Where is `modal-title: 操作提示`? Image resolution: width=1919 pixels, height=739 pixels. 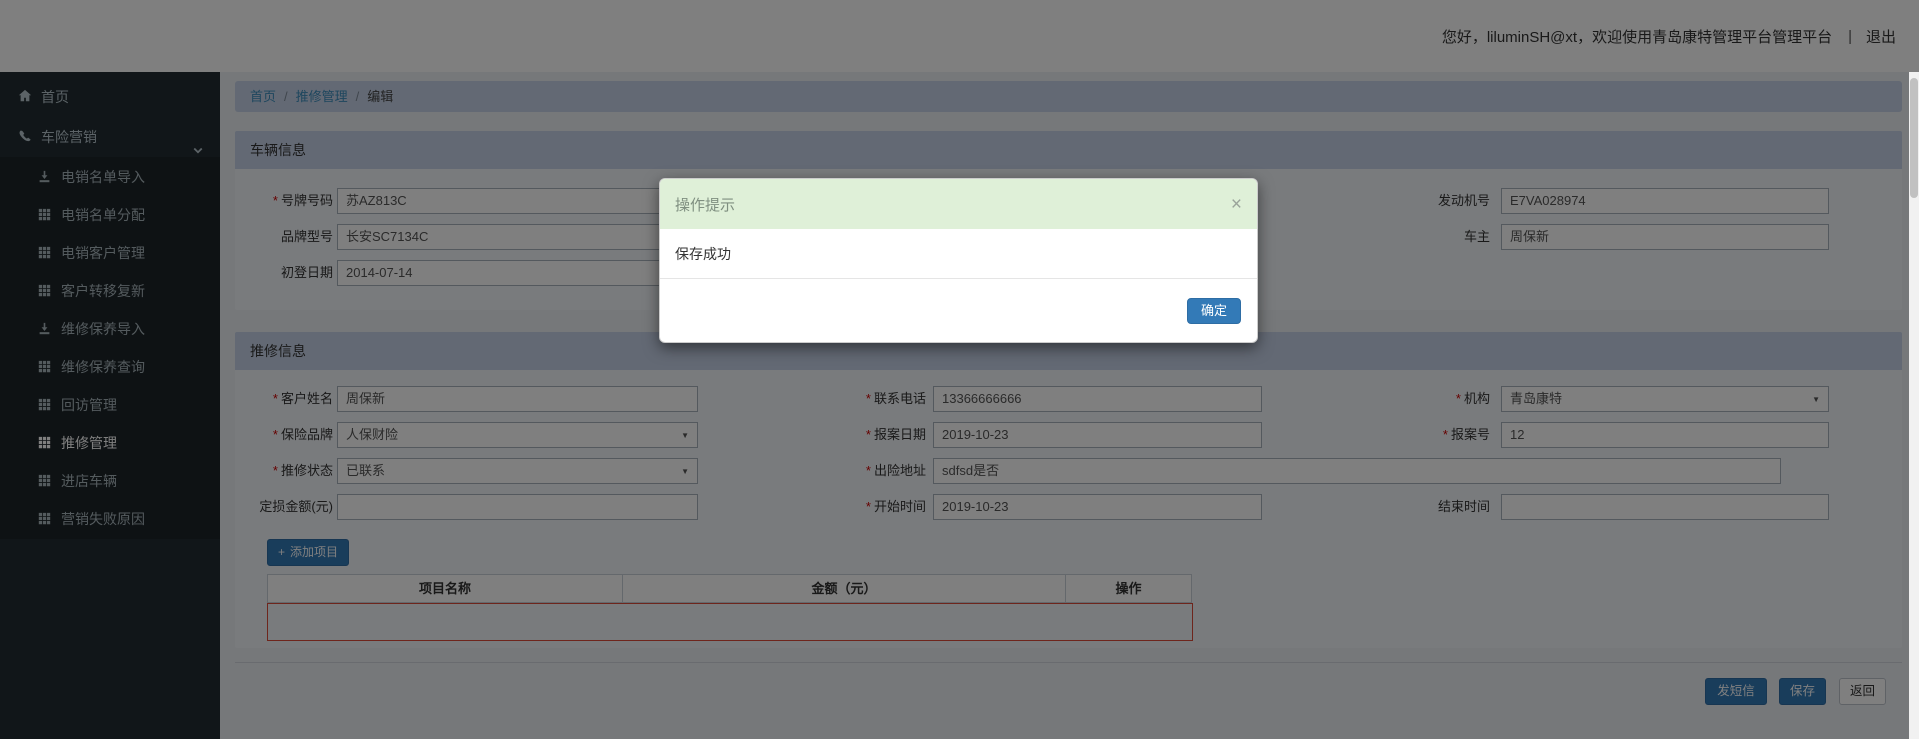 modal-title: 操作提示 is located at coordinates (705, 205).